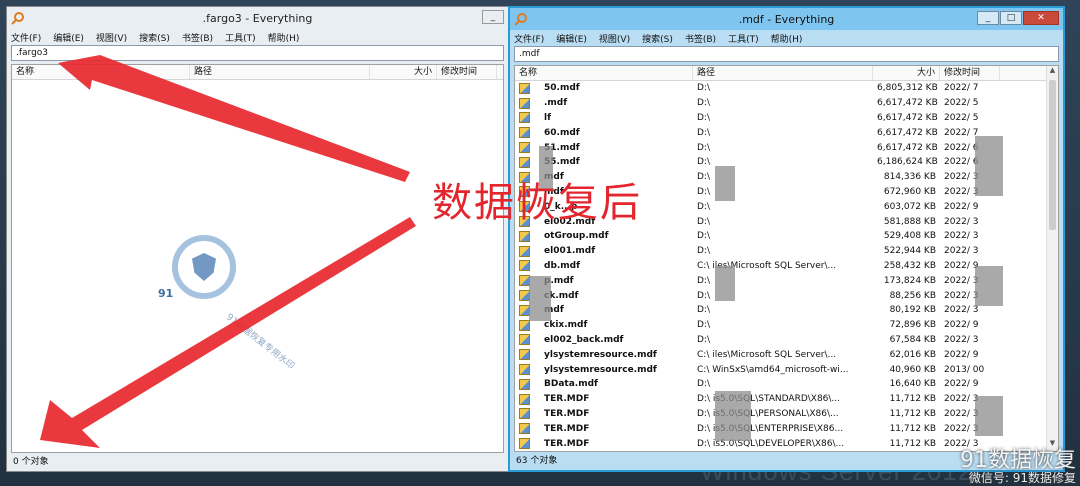  Describe the element at coordinates (257, 18) in the screenshot. I see `left-titlebar: .fargo3 - Everything _` at that location.